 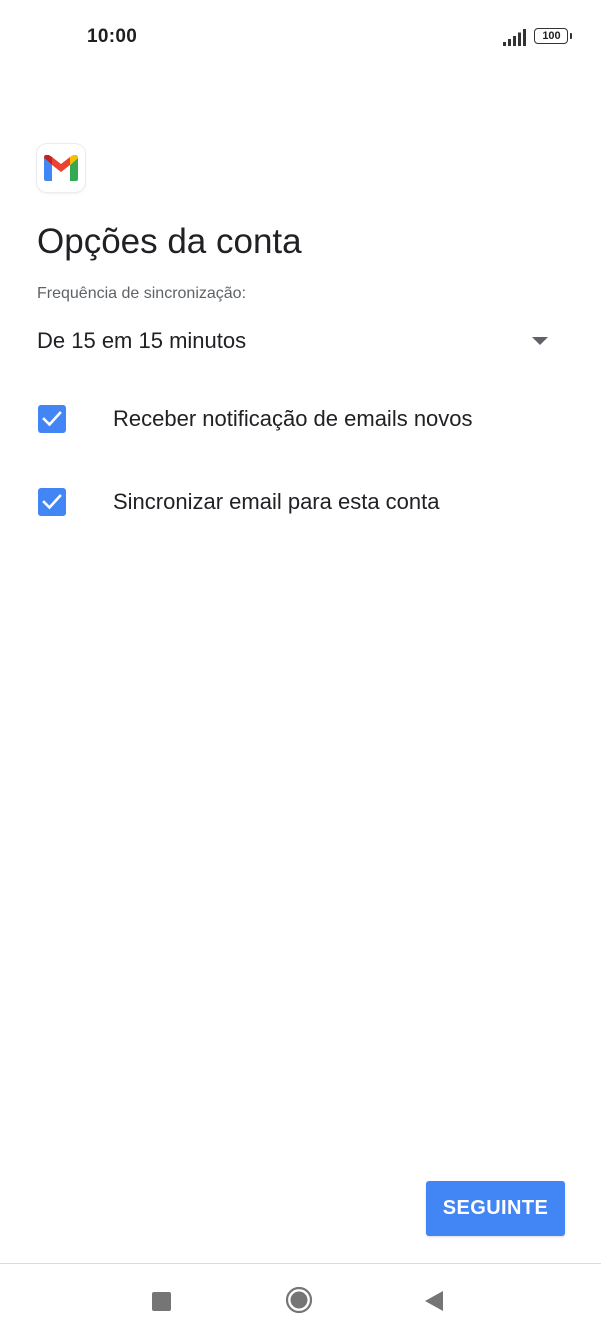 I want to click on sync-checkbox, so click(x=52, y=502).